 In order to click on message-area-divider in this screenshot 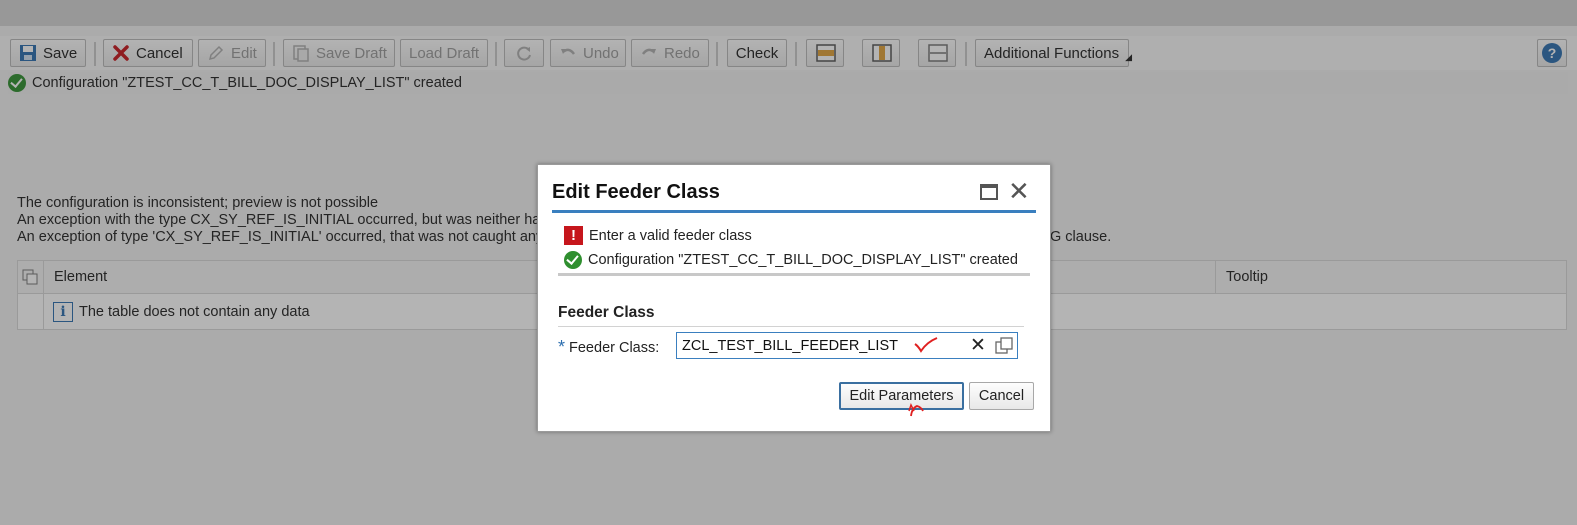, I will do `click(794, 274)`.